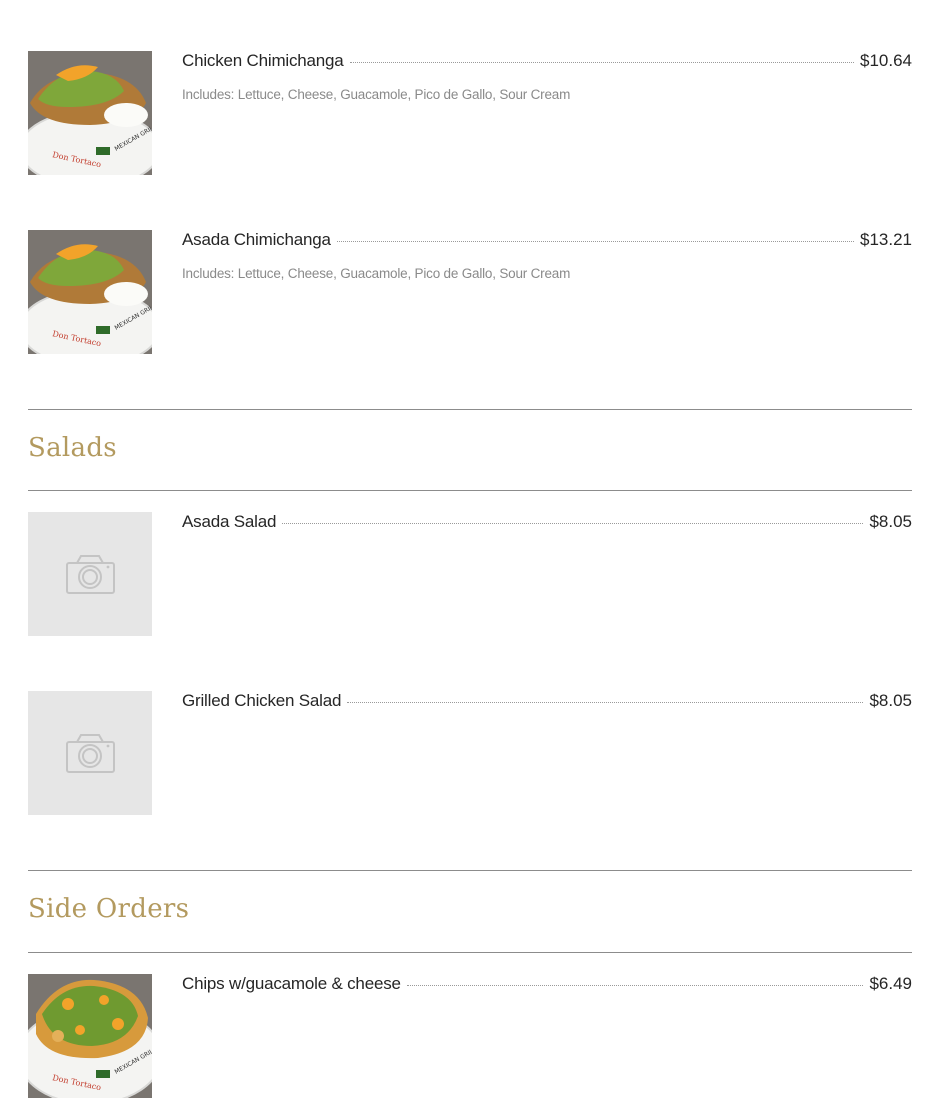 This screenshot has width=945, height=1099. Describe the element at coordinates (890, 983) in the screenshot. I see `item-price: $6.49` at that location.